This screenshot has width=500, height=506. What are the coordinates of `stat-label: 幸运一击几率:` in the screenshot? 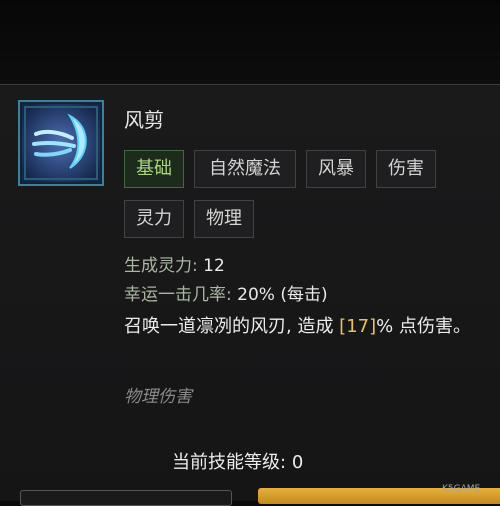 It's located at (178, 295).